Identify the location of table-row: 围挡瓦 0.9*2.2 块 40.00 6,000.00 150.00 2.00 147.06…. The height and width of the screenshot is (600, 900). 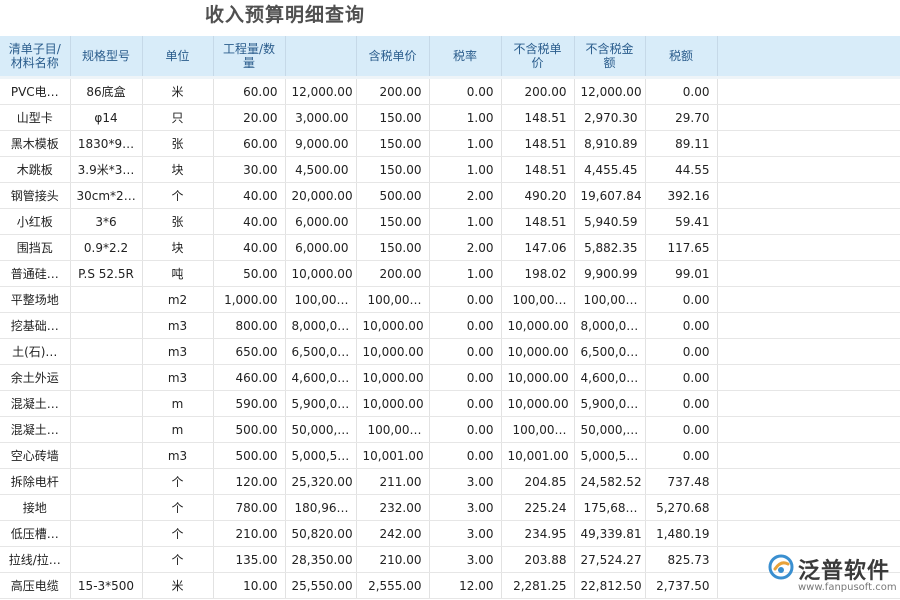
(450, 247).